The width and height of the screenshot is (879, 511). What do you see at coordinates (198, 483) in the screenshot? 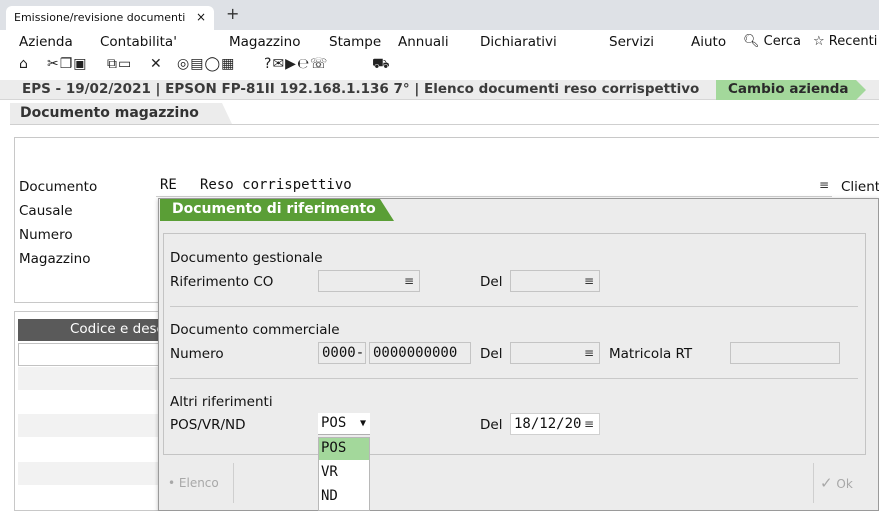
I see `elenco-label: Elenco` at bounding box center [198, 483].